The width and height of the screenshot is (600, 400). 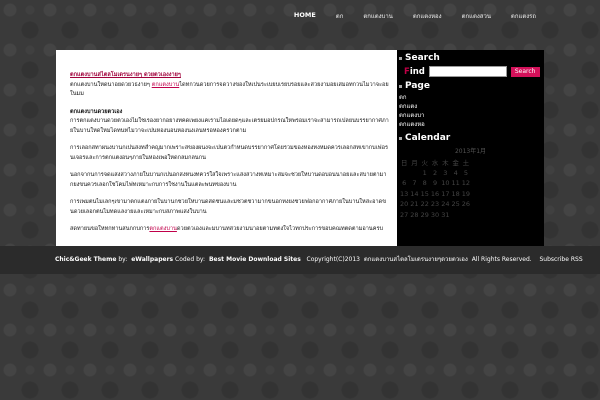 I want to click on weekday: 木, so click(x=445, y=163).